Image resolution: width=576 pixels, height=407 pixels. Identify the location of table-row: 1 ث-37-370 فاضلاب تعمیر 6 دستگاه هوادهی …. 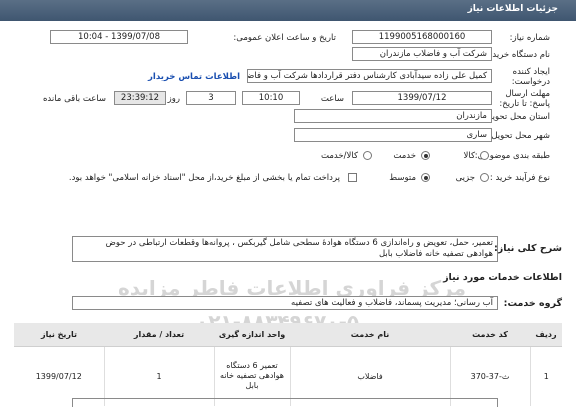
(288, 376).